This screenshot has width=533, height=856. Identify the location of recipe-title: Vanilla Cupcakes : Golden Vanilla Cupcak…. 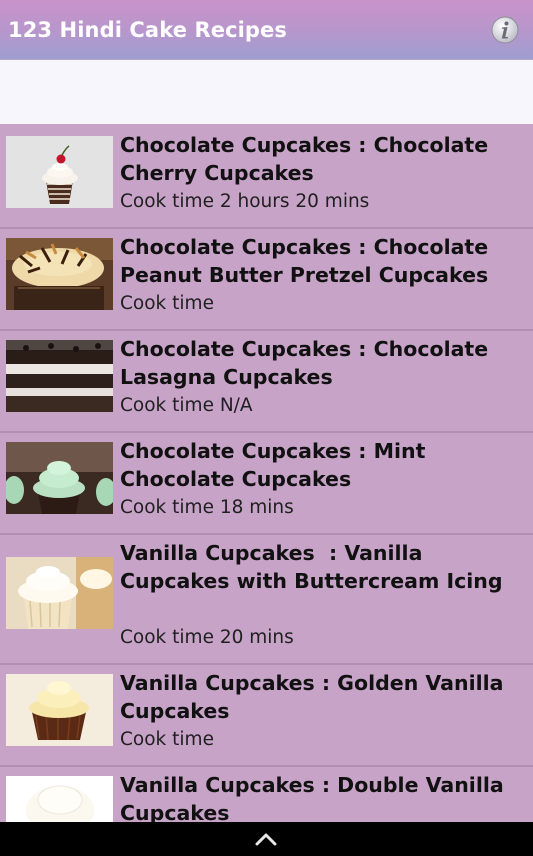
(315, 697).